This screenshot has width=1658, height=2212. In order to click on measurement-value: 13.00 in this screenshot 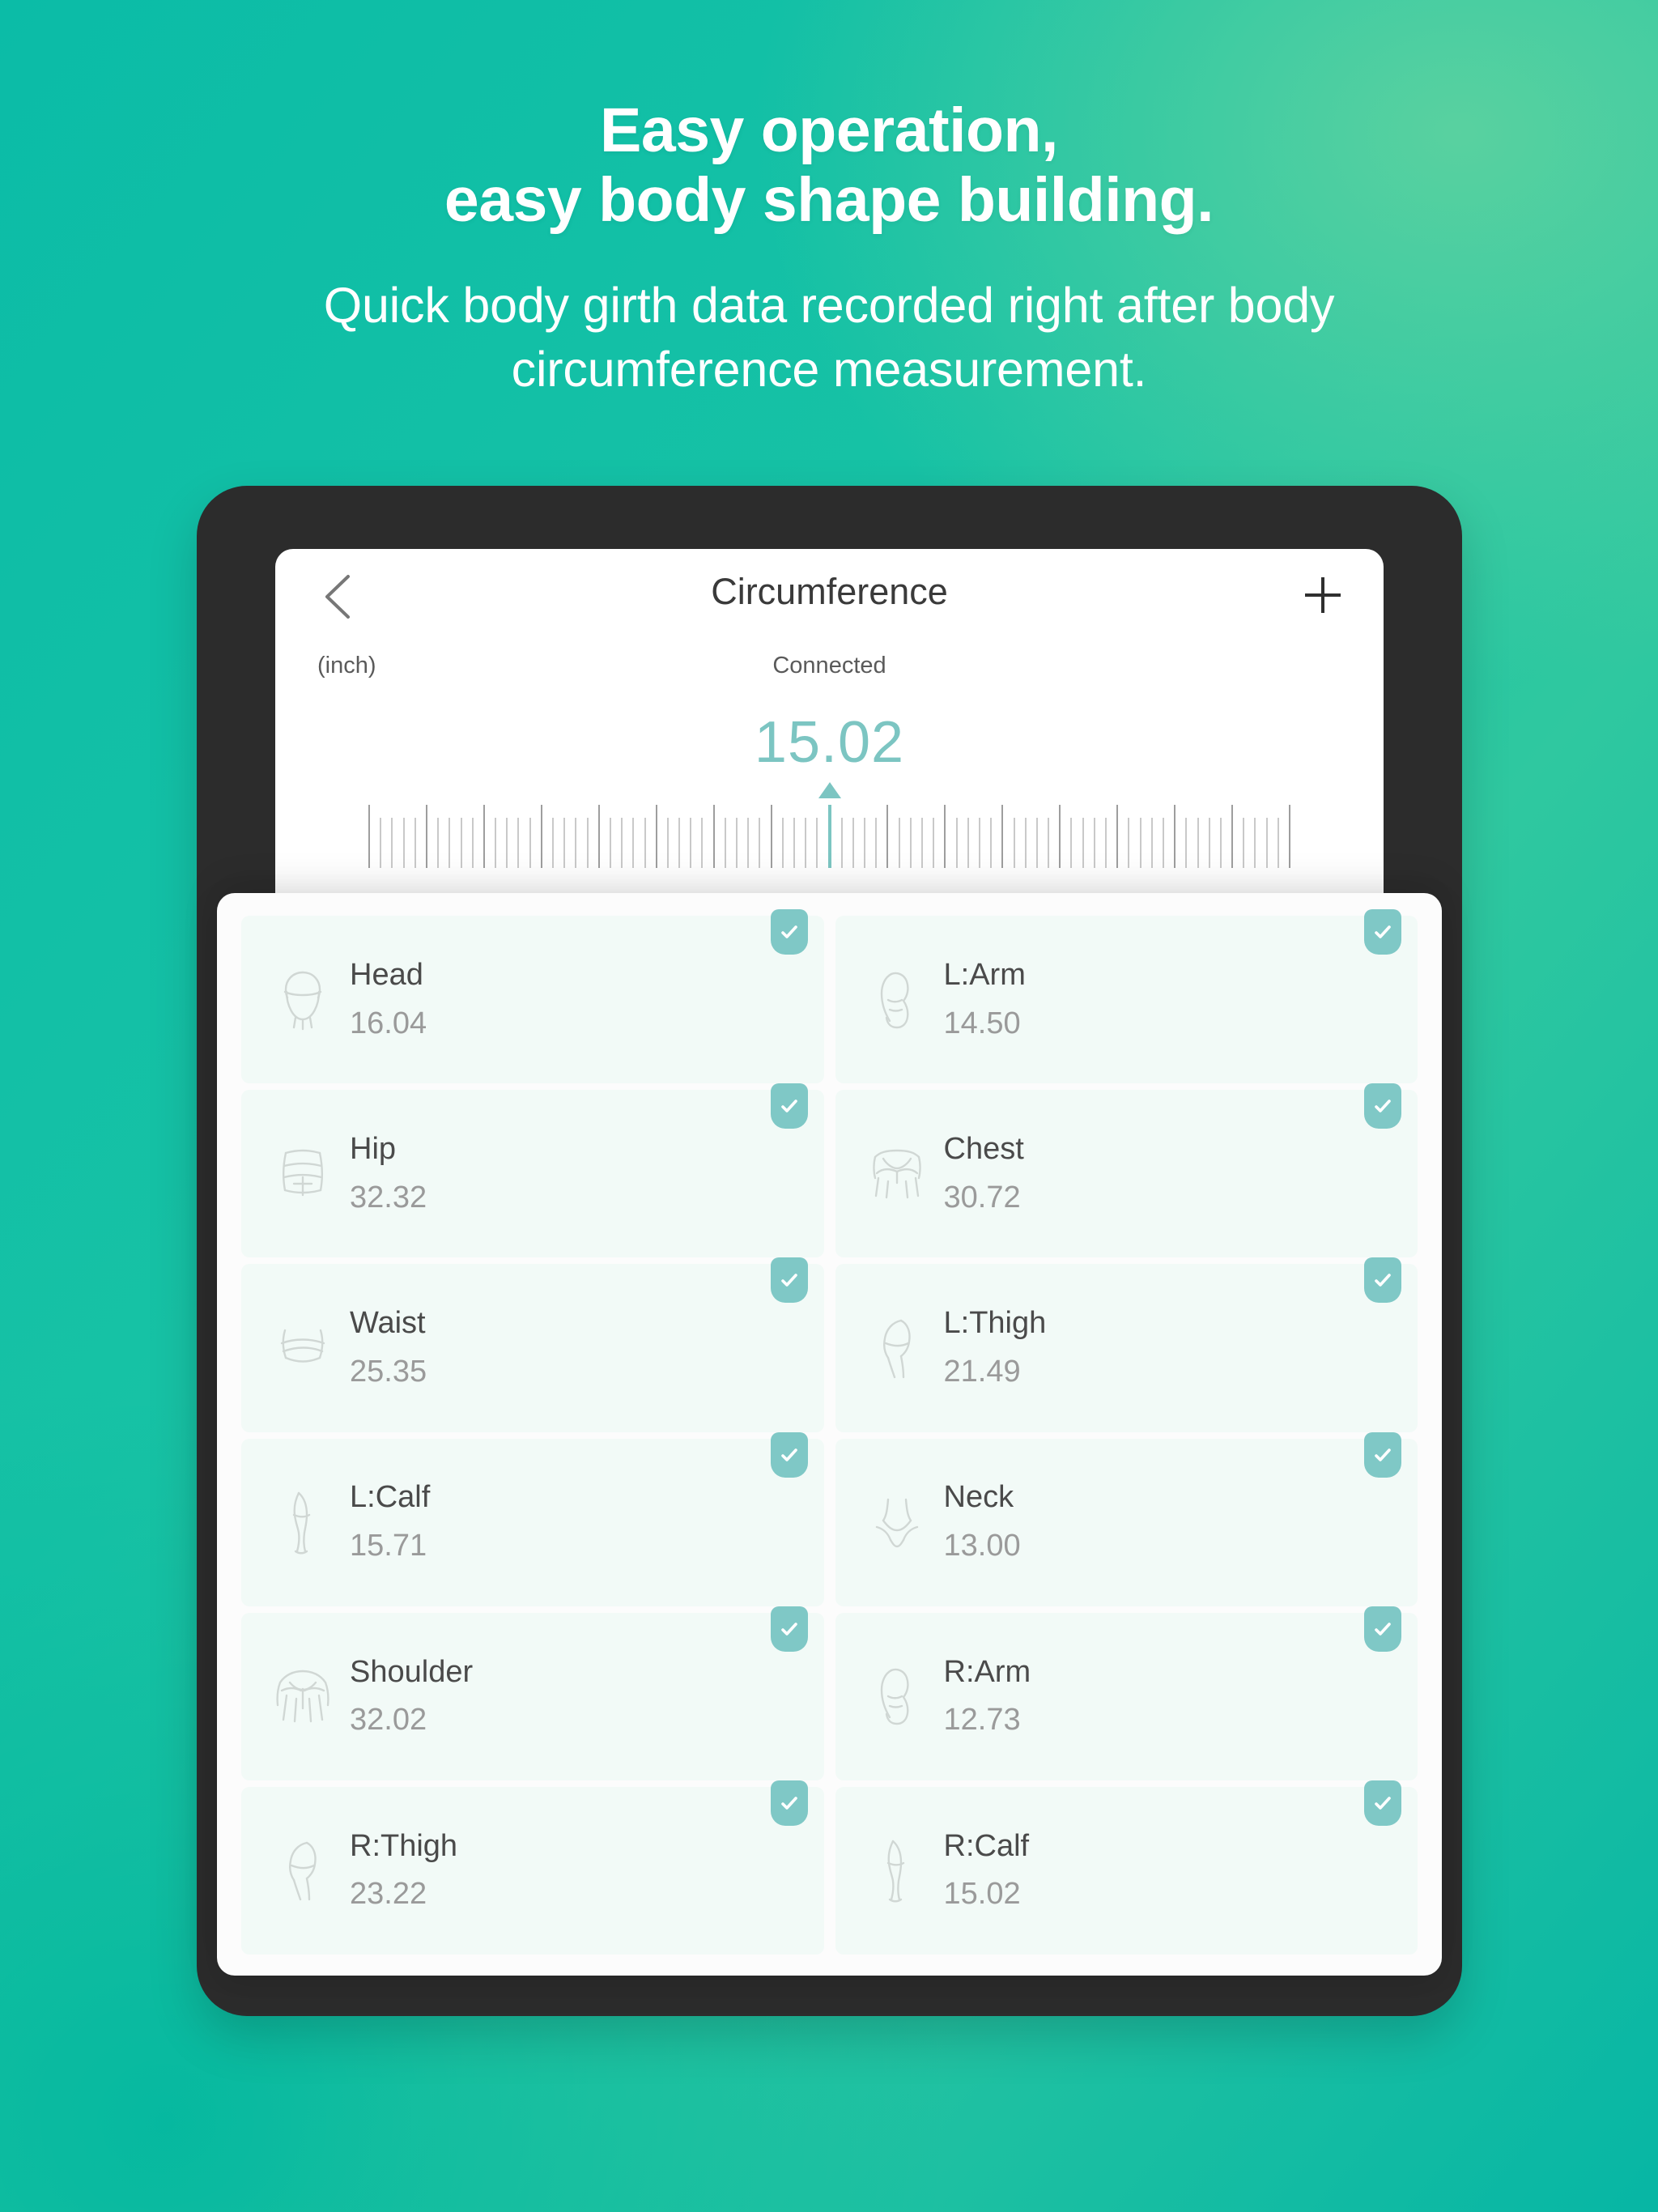, I will do `click(982, 1546)`.